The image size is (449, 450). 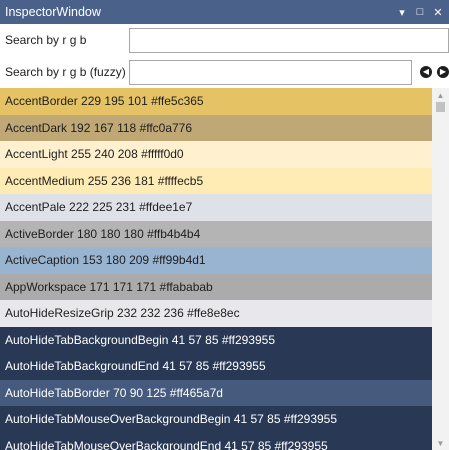 I want to click on color-list-item: AccentMedium 255 236 181 #ffffecb5, so click(x=216, y=180).